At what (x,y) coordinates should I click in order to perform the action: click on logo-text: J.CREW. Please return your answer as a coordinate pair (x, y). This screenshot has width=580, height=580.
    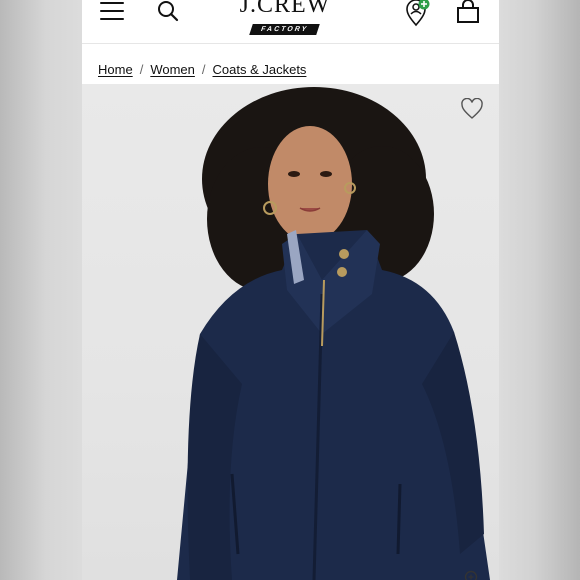
    Looking at the image, I should click on (285, 9).